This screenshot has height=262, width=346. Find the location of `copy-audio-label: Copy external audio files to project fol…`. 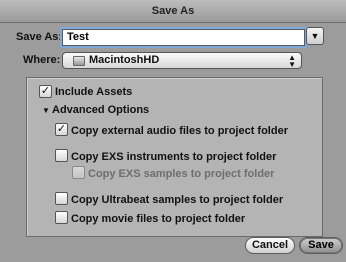

copy-audio-label: Copy external audio files to project fol… is located at coordinates (179, 131).